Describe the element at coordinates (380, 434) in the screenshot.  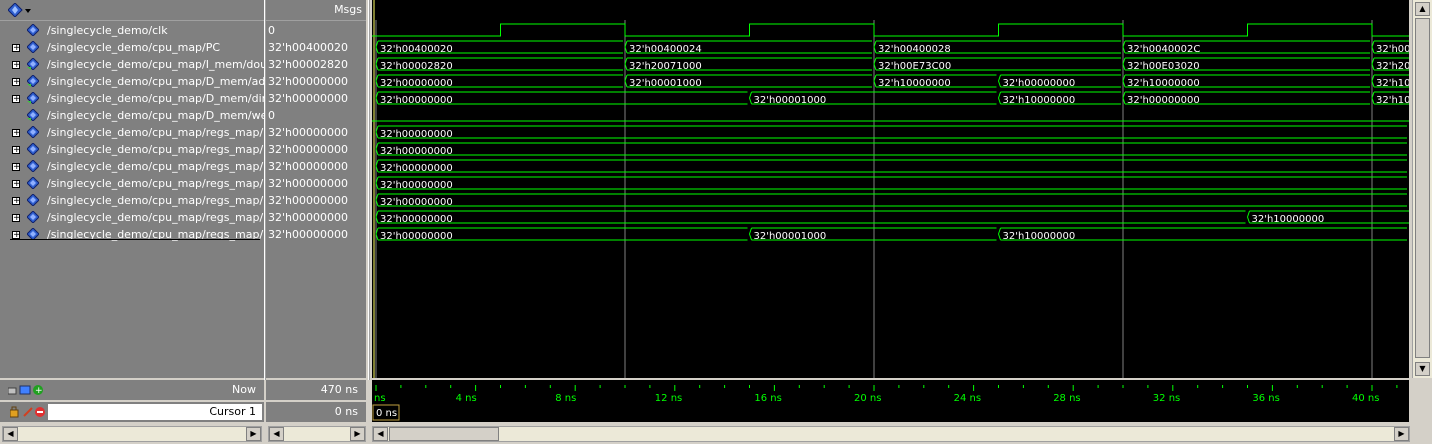
I see `wave-scroll-left-icon: ◀` at that location.